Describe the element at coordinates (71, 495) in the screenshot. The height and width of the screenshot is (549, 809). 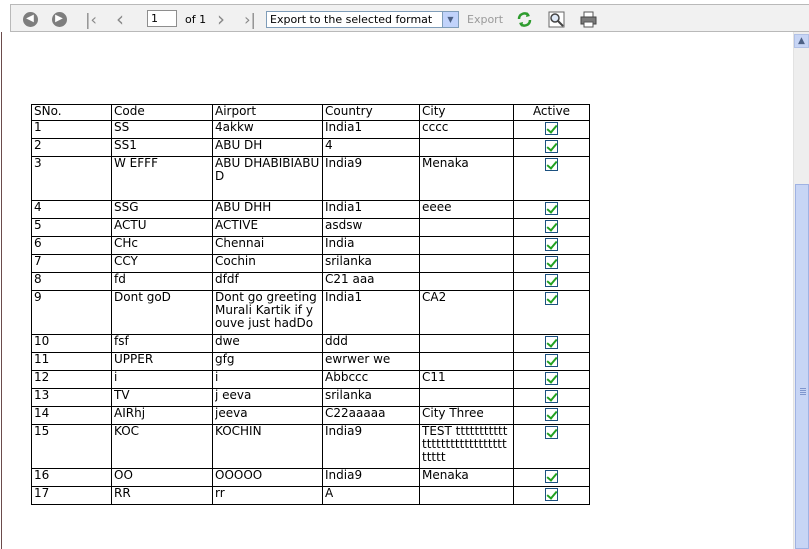
I see `cell-sno: 17` at that location.